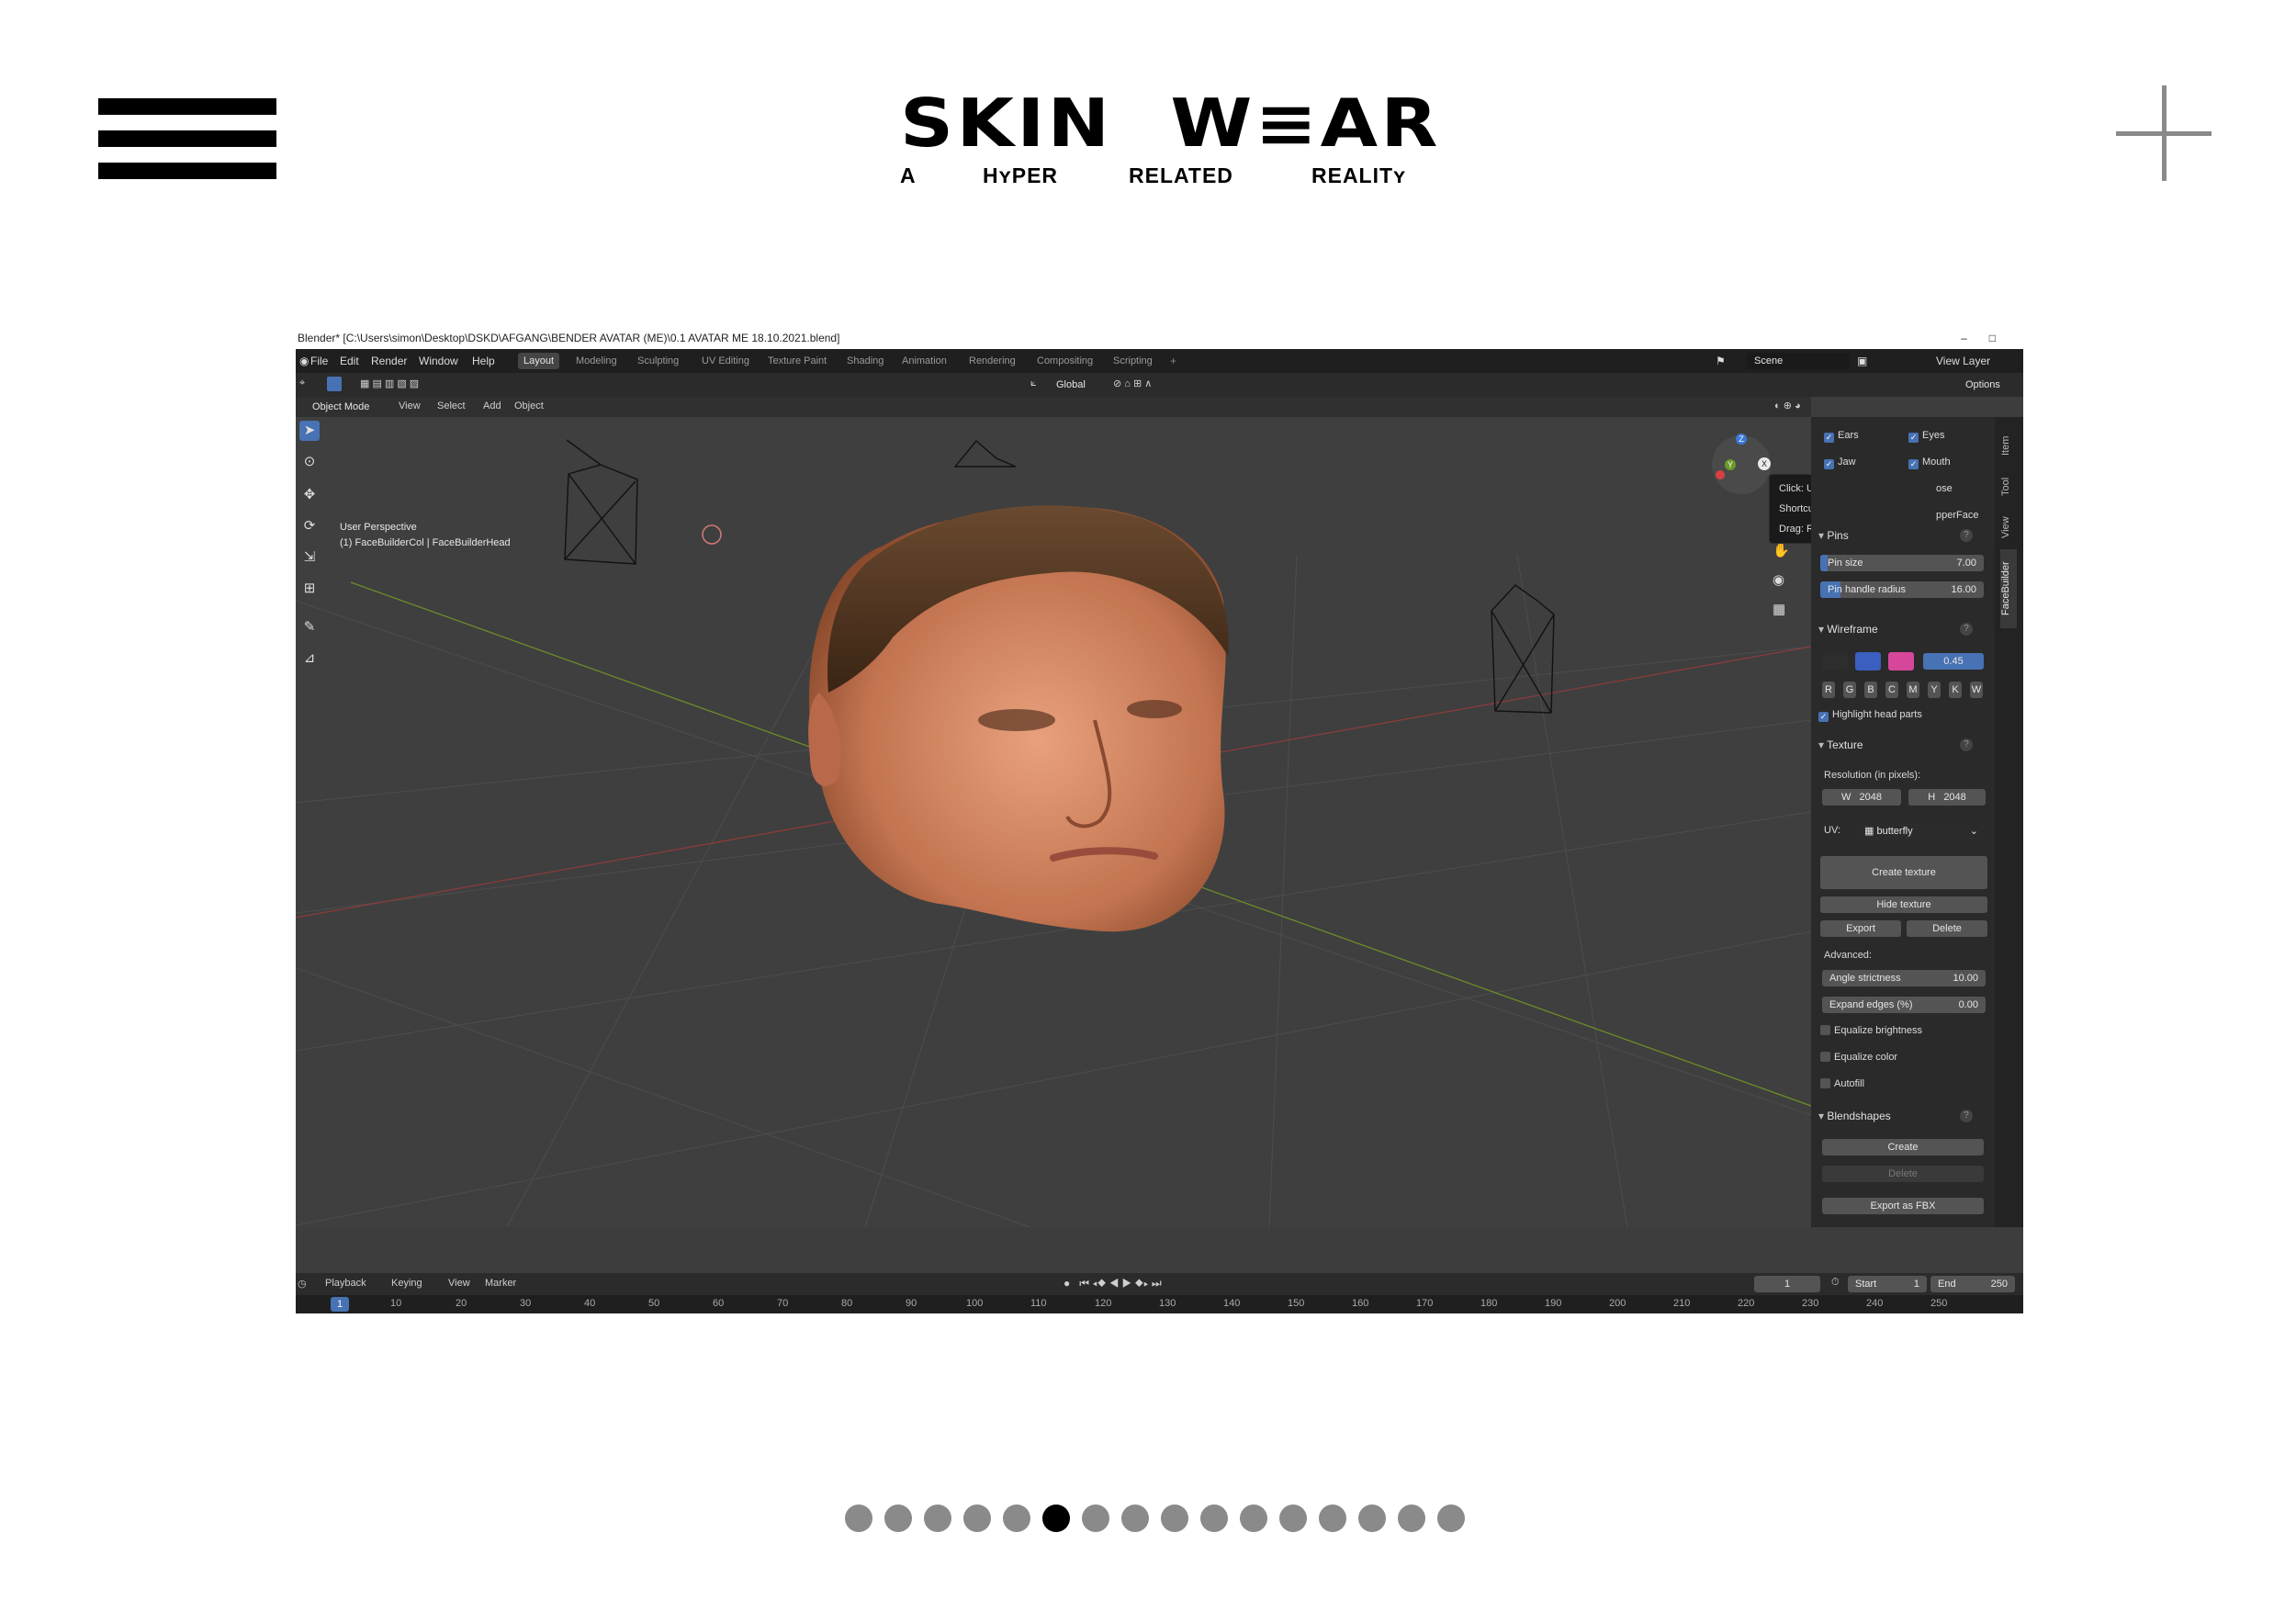 The height and width of the screenshot is (1623, 2296). Describe the element at coordinates (304, 361) in the screenshot. I see `blender-logo-icon: ◉` at that location.